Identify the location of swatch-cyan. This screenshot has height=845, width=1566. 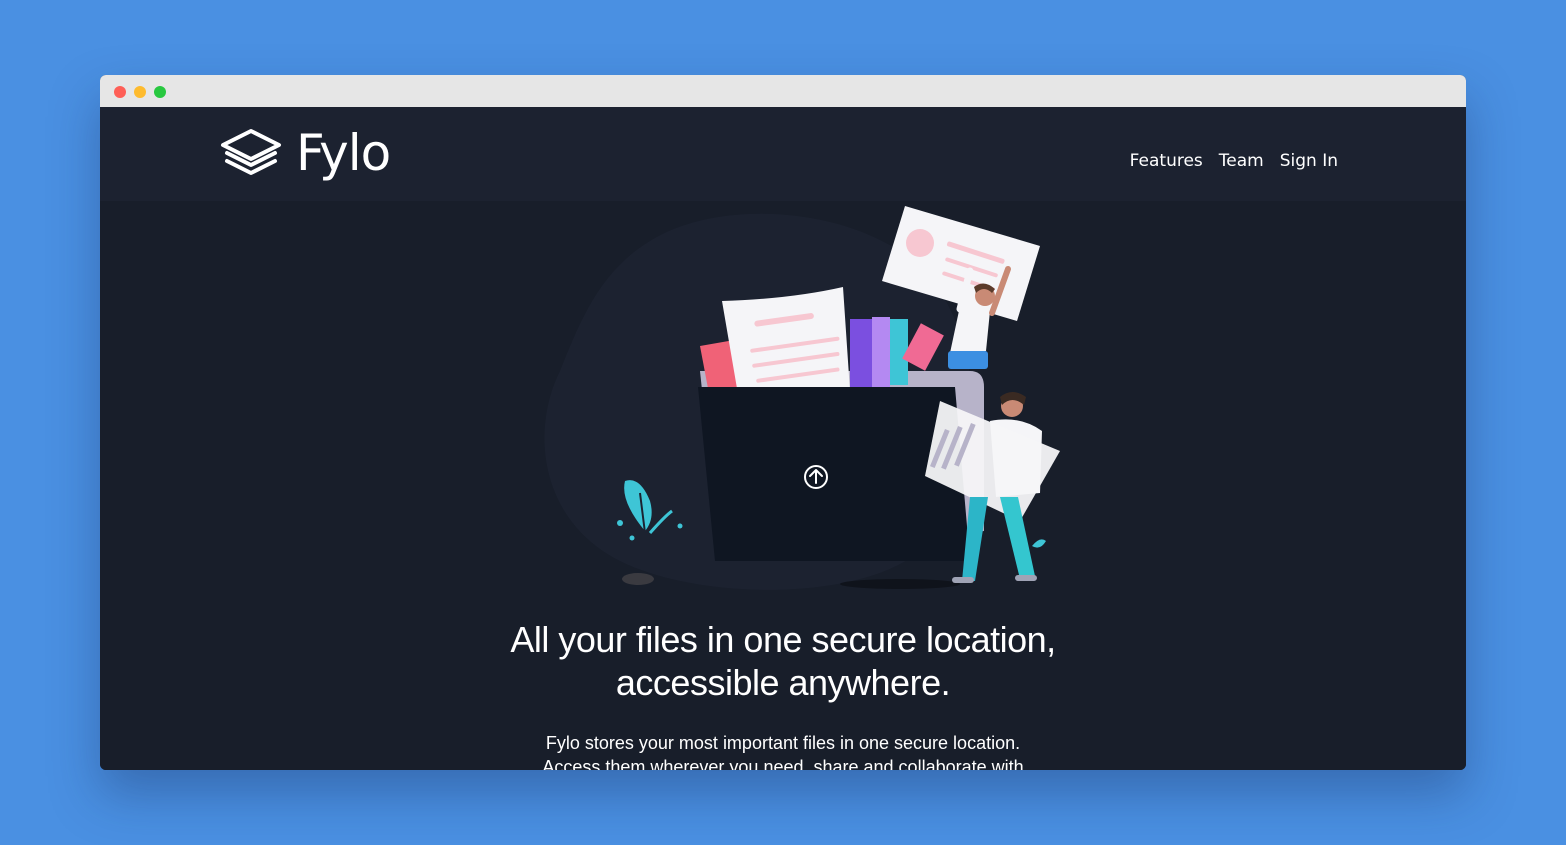
(899, 352).